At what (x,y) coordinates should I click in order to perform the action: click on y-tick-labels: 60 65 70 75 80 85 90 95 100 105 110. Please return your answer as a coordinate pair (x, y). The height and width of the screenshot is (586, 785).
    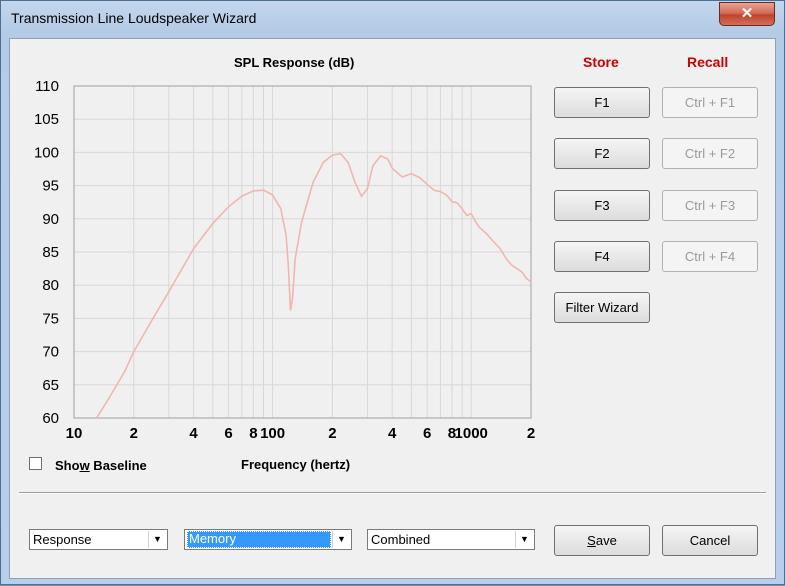
    Looking at the image, I should click on (46, 252).